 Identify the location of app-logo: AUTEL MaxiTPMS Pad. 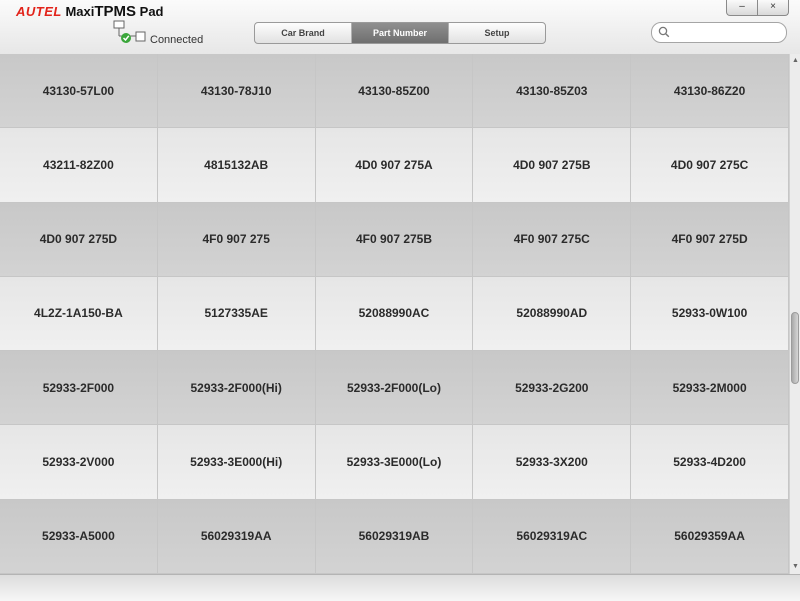
(90, 11).